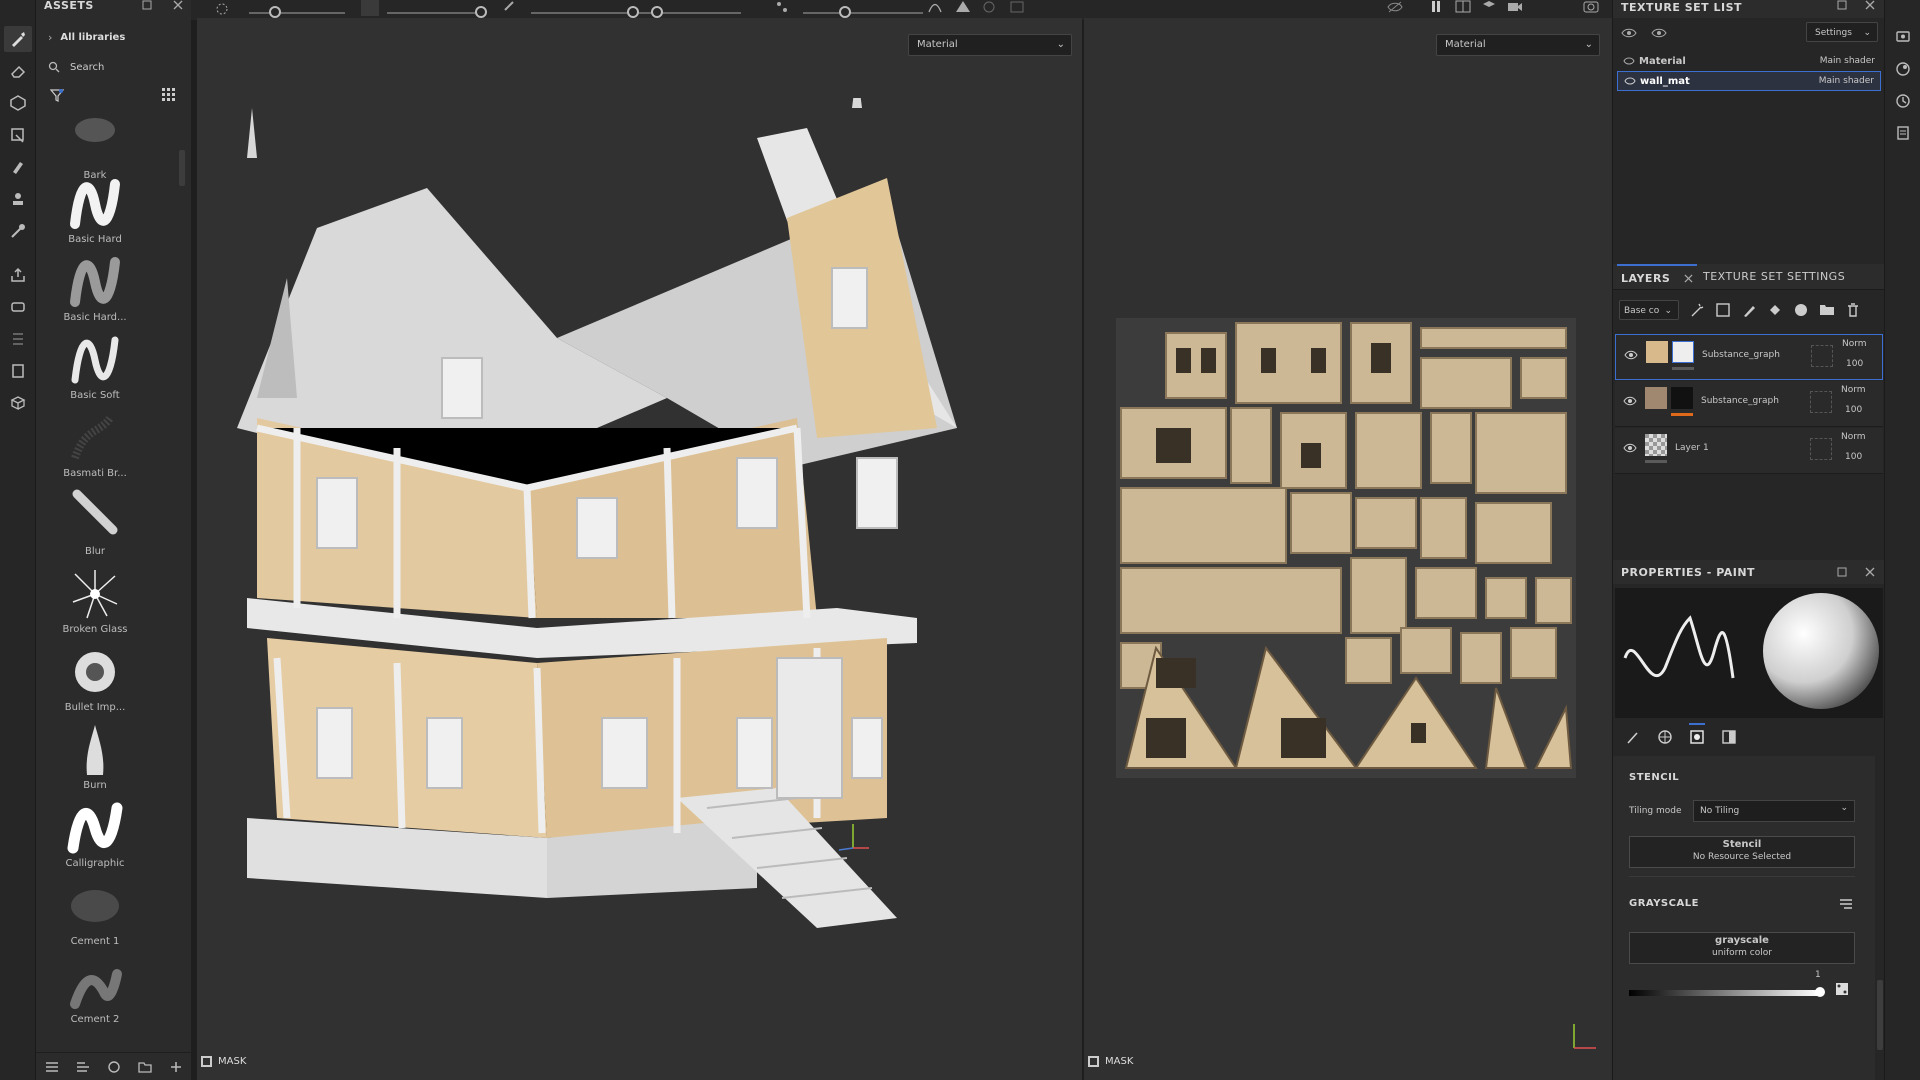 Image resolution: width=1920 pixels, height=1080 pixels. Describe the element at coordinates (1463, 7) in the screenshot. I see `split-view-icon` at that location.